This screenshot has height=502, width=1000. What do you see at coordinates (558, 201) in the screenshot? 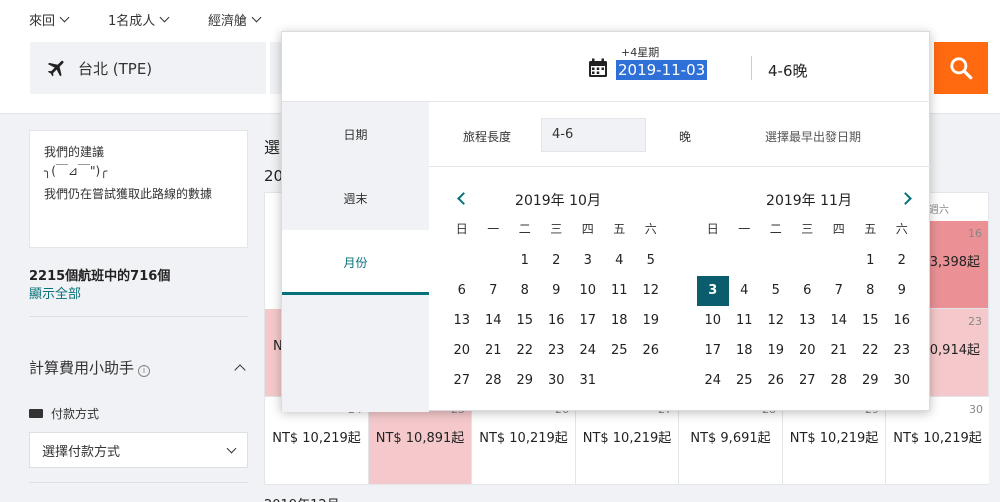
I see `month-title: 2019年 10月` at bounding box center [558, 201].